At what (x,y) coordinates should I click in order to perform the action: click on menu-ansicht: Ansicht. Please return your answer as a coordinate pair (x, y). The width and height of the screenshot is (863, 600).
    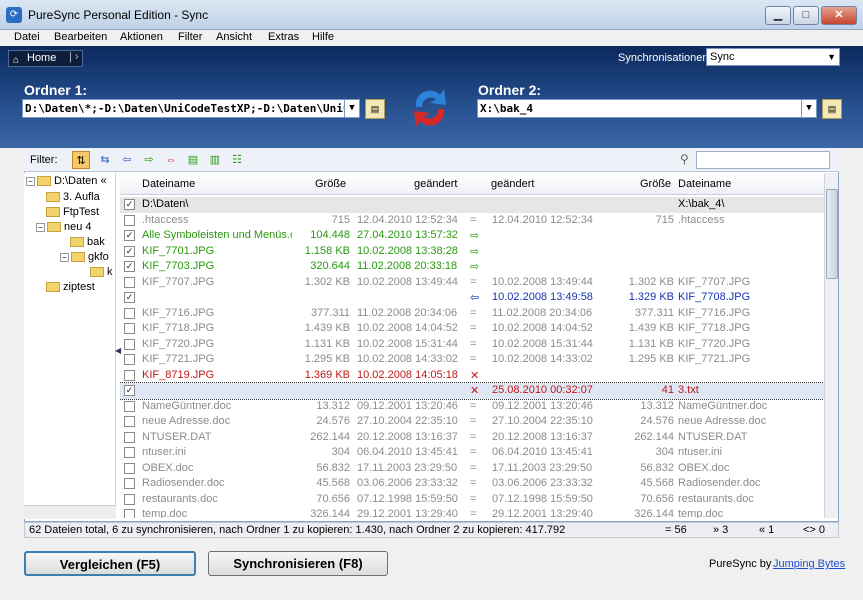
    Looking at the image, I should click on (234, 37).